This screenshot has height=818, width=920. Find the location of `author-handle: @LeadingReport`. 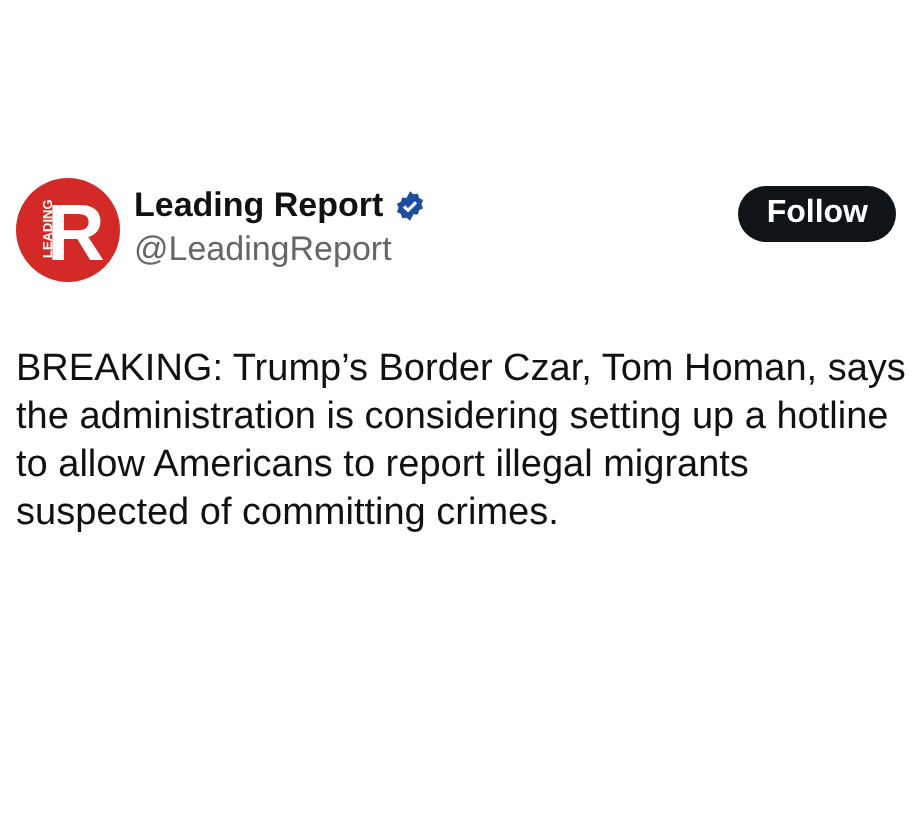

author-handle: @LeadingReport is located at coordinates (264, 250).